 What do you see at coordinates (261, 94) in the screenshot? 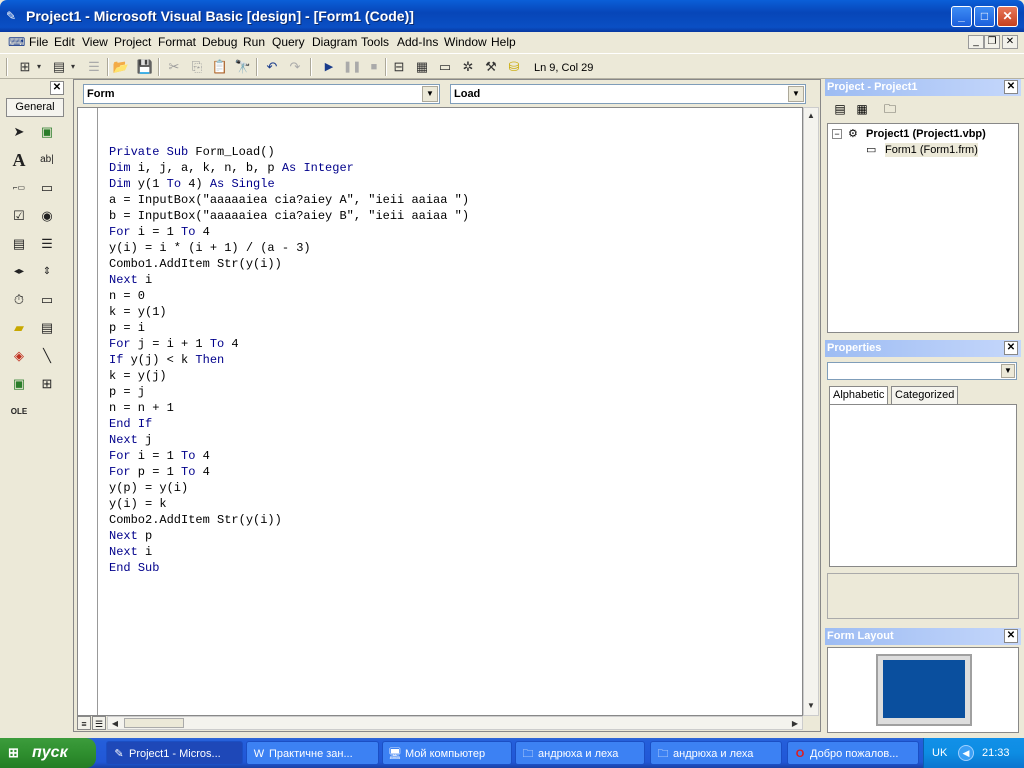
I see `object-combo: Form ▼` at bounding box center [261, 94].